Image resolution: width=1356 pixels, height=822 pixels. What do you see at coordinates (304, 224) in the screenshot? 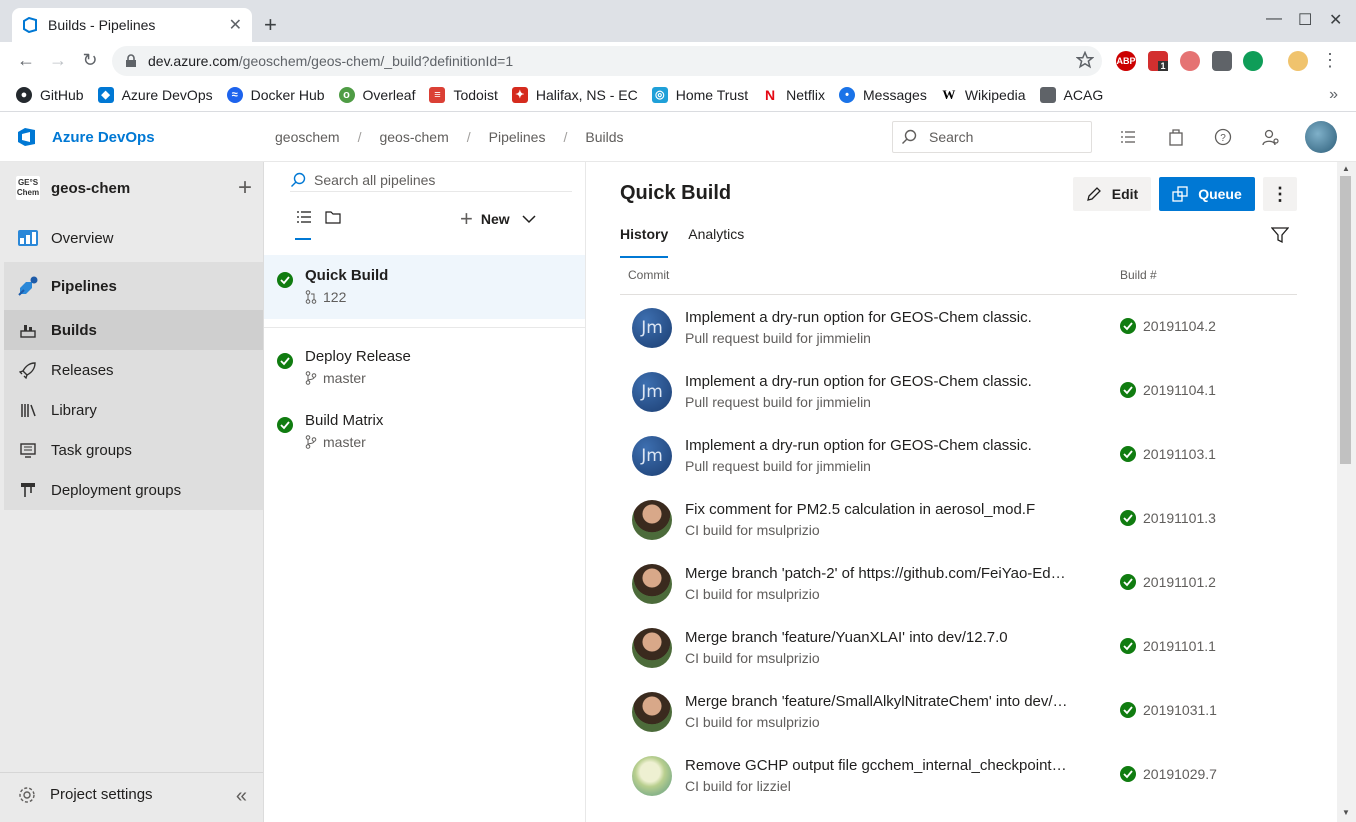
I see `list-view-icon` at bounding box center [304, 224].